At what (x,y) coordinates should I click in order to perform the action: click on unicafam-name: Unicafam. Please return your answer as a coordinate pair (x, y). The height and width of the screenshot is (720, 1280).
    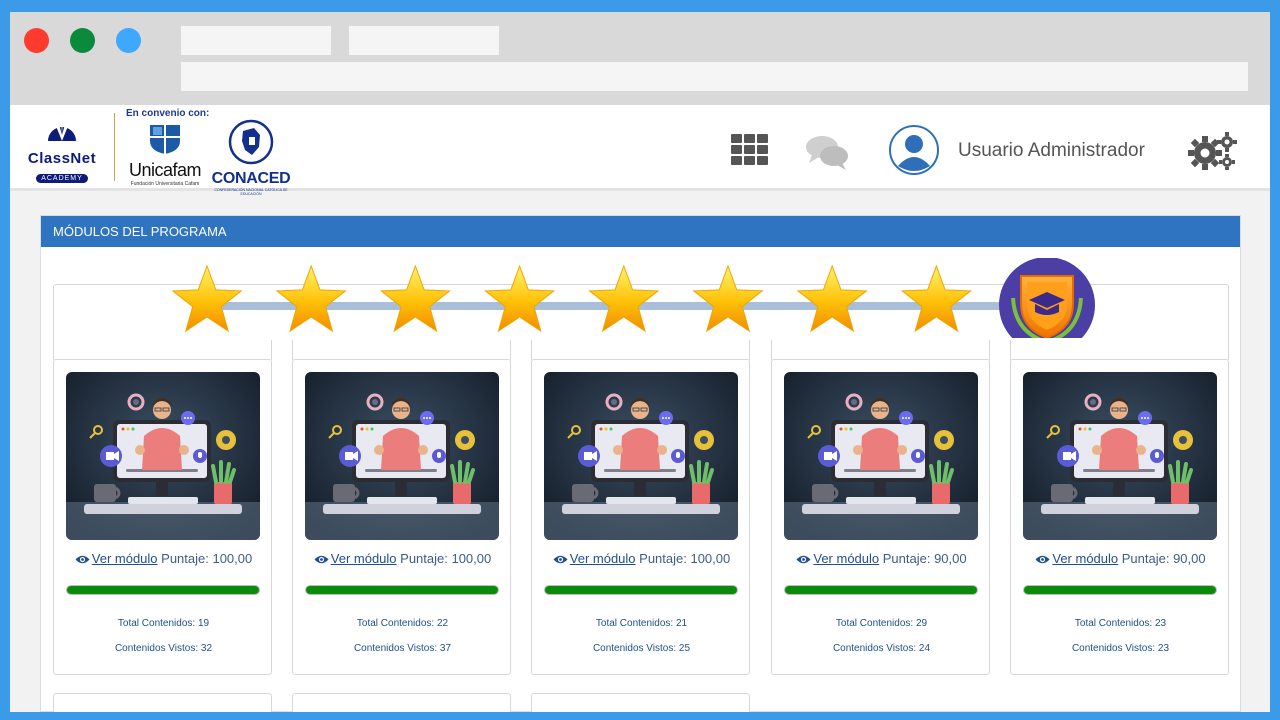
    Looking at the image, I should click on (165, 170).